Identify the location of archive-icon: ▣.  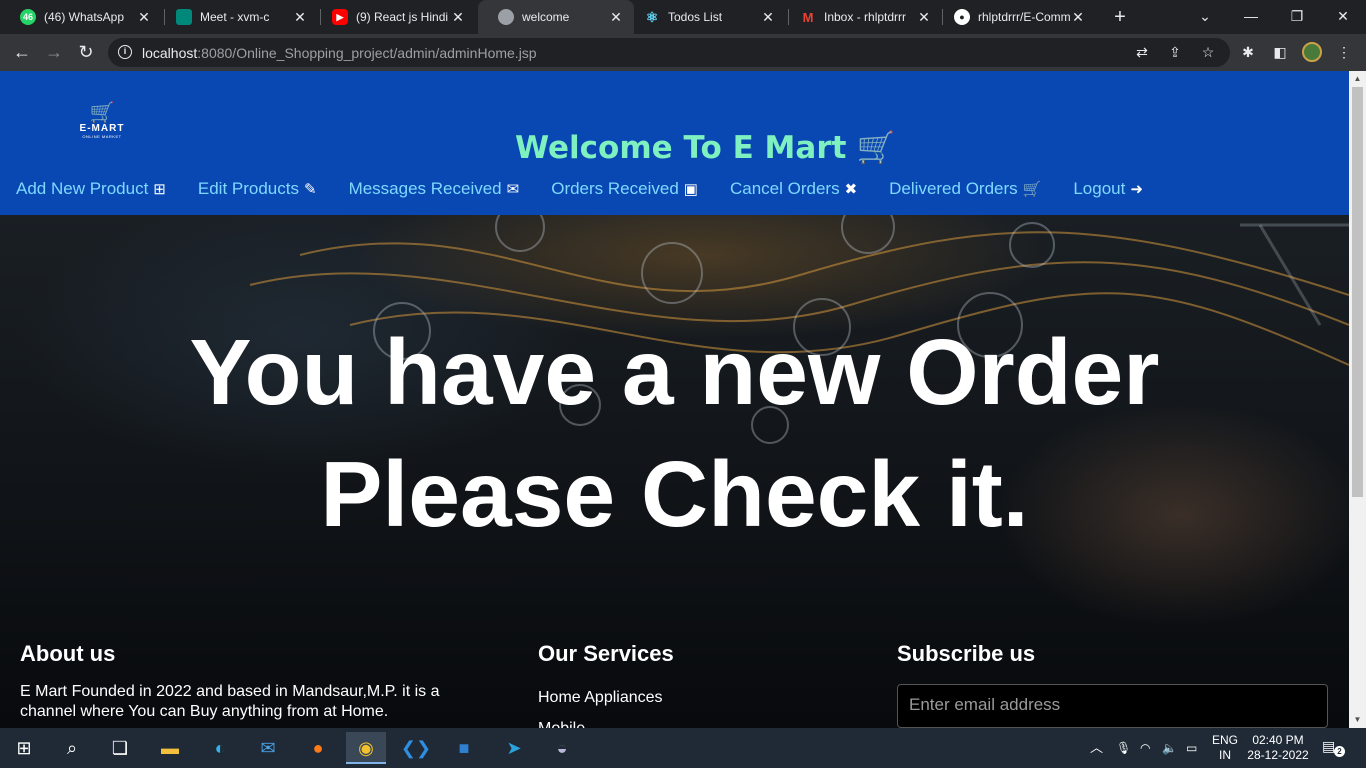
(690, 189).